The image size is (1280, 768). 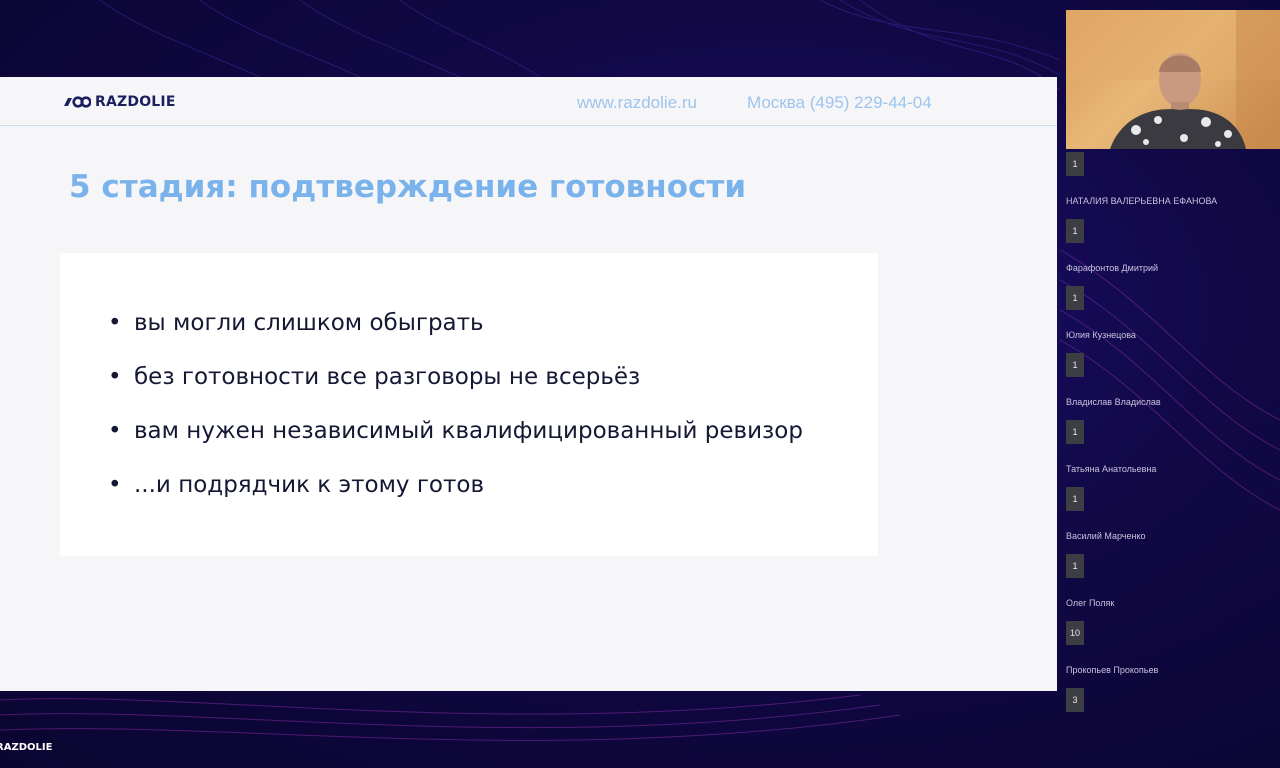 I want to click on contact-phone: Москва (495) 229-44-04, so click(x=839, y=102).